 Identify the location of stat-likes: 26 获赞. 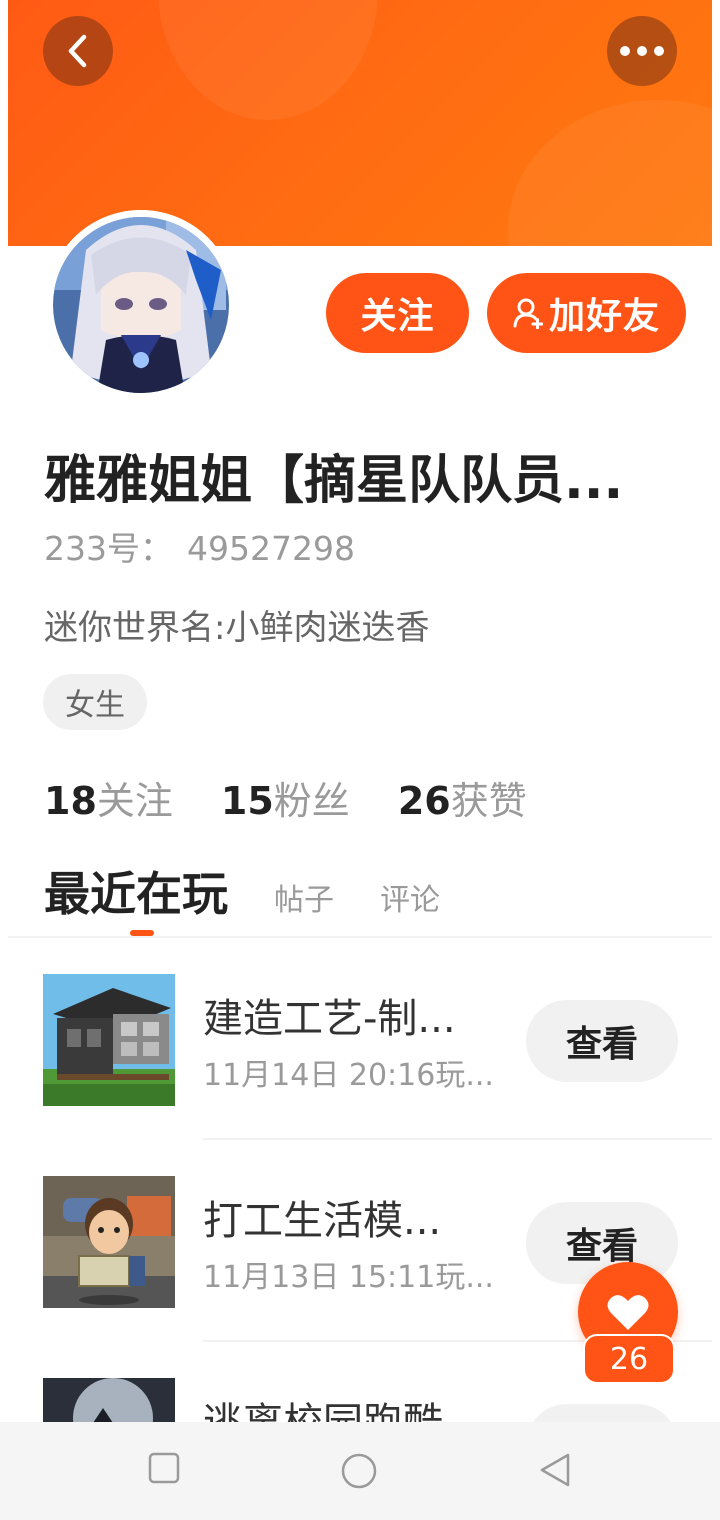
(462, 797).